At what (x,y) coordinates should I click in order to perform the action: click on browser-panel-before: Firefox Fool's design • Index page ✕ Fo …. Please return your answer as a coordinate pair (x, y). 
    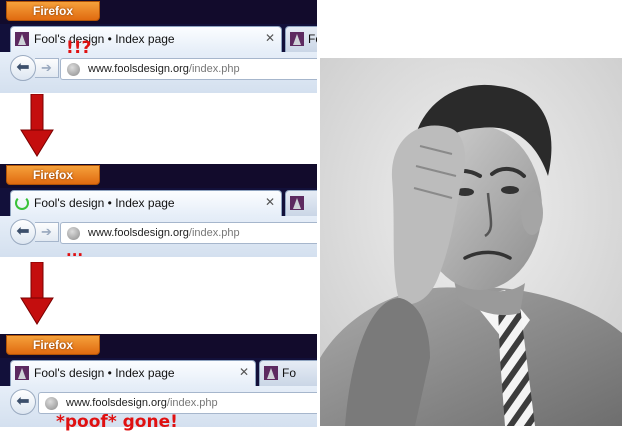
    Looking at the image, I should click on (158, 46).